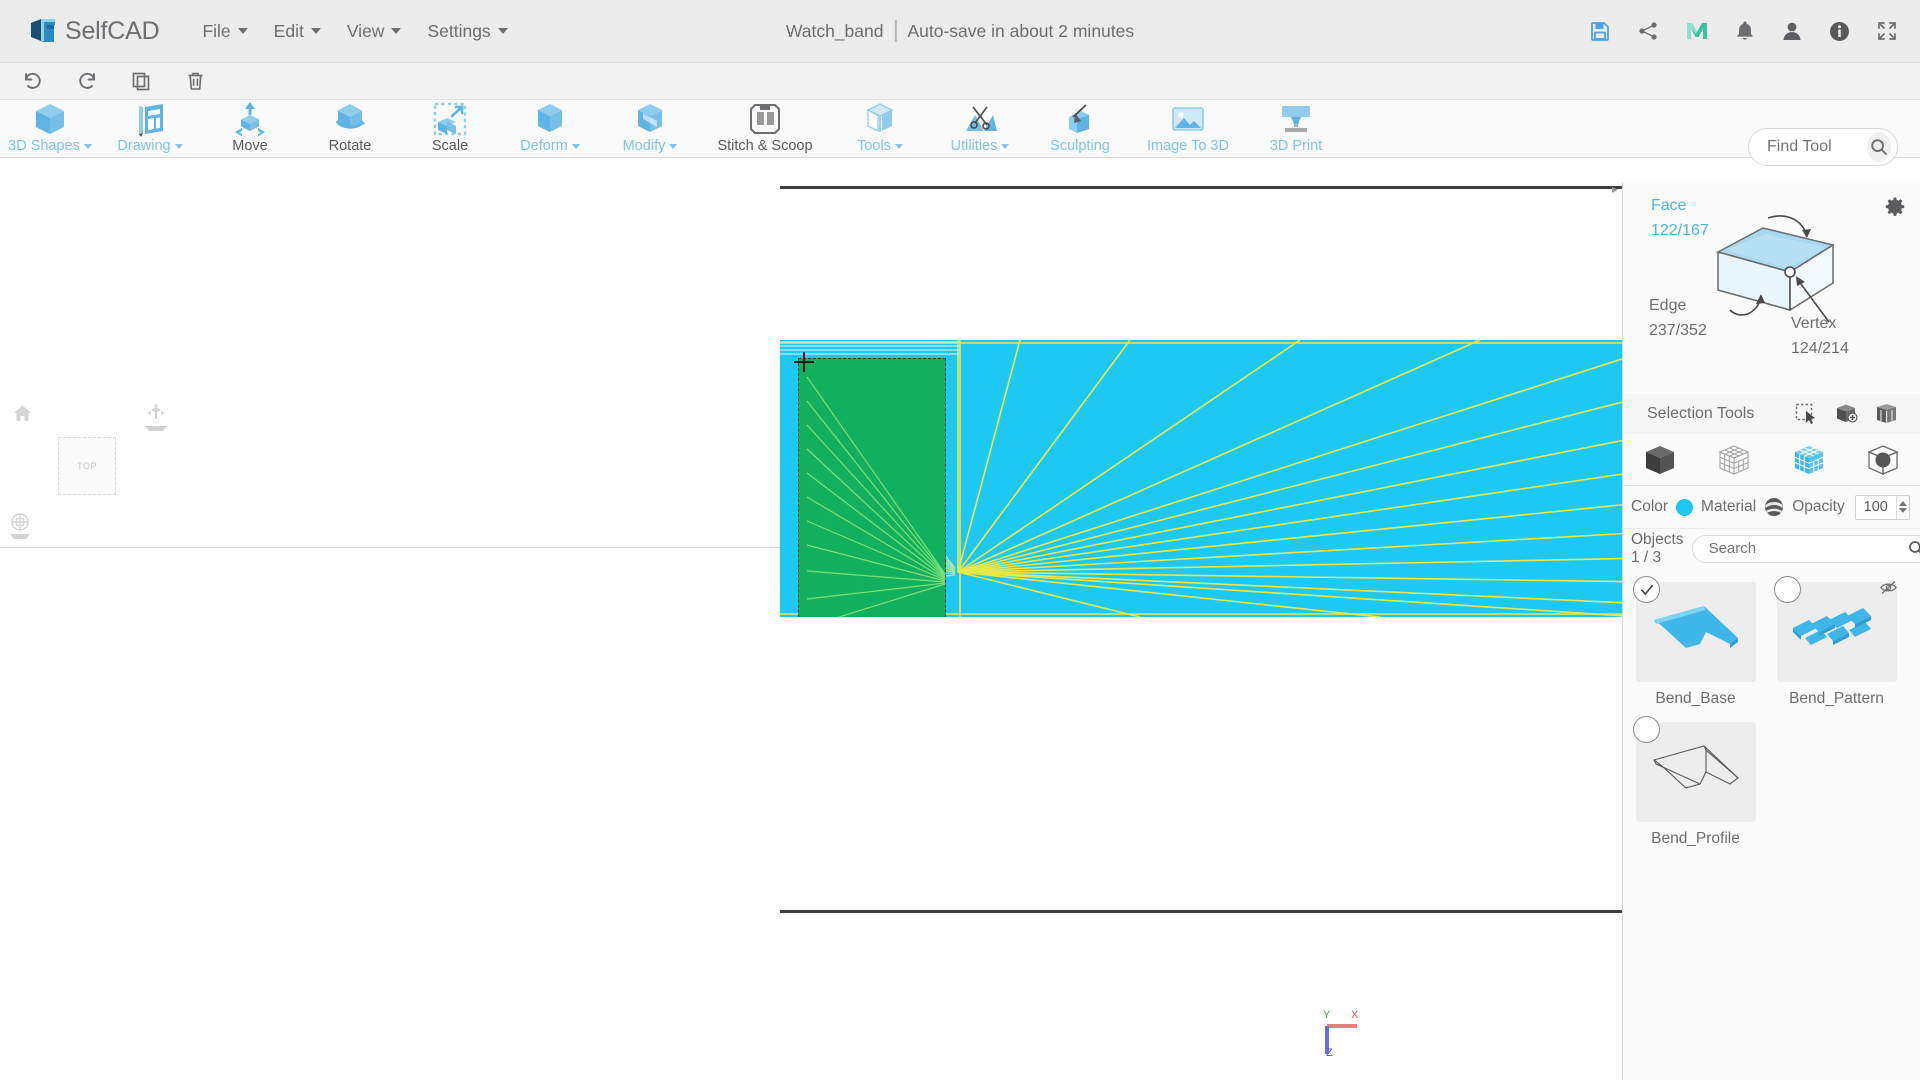  I want to click on view-cube: TOP, so click(87, 466).